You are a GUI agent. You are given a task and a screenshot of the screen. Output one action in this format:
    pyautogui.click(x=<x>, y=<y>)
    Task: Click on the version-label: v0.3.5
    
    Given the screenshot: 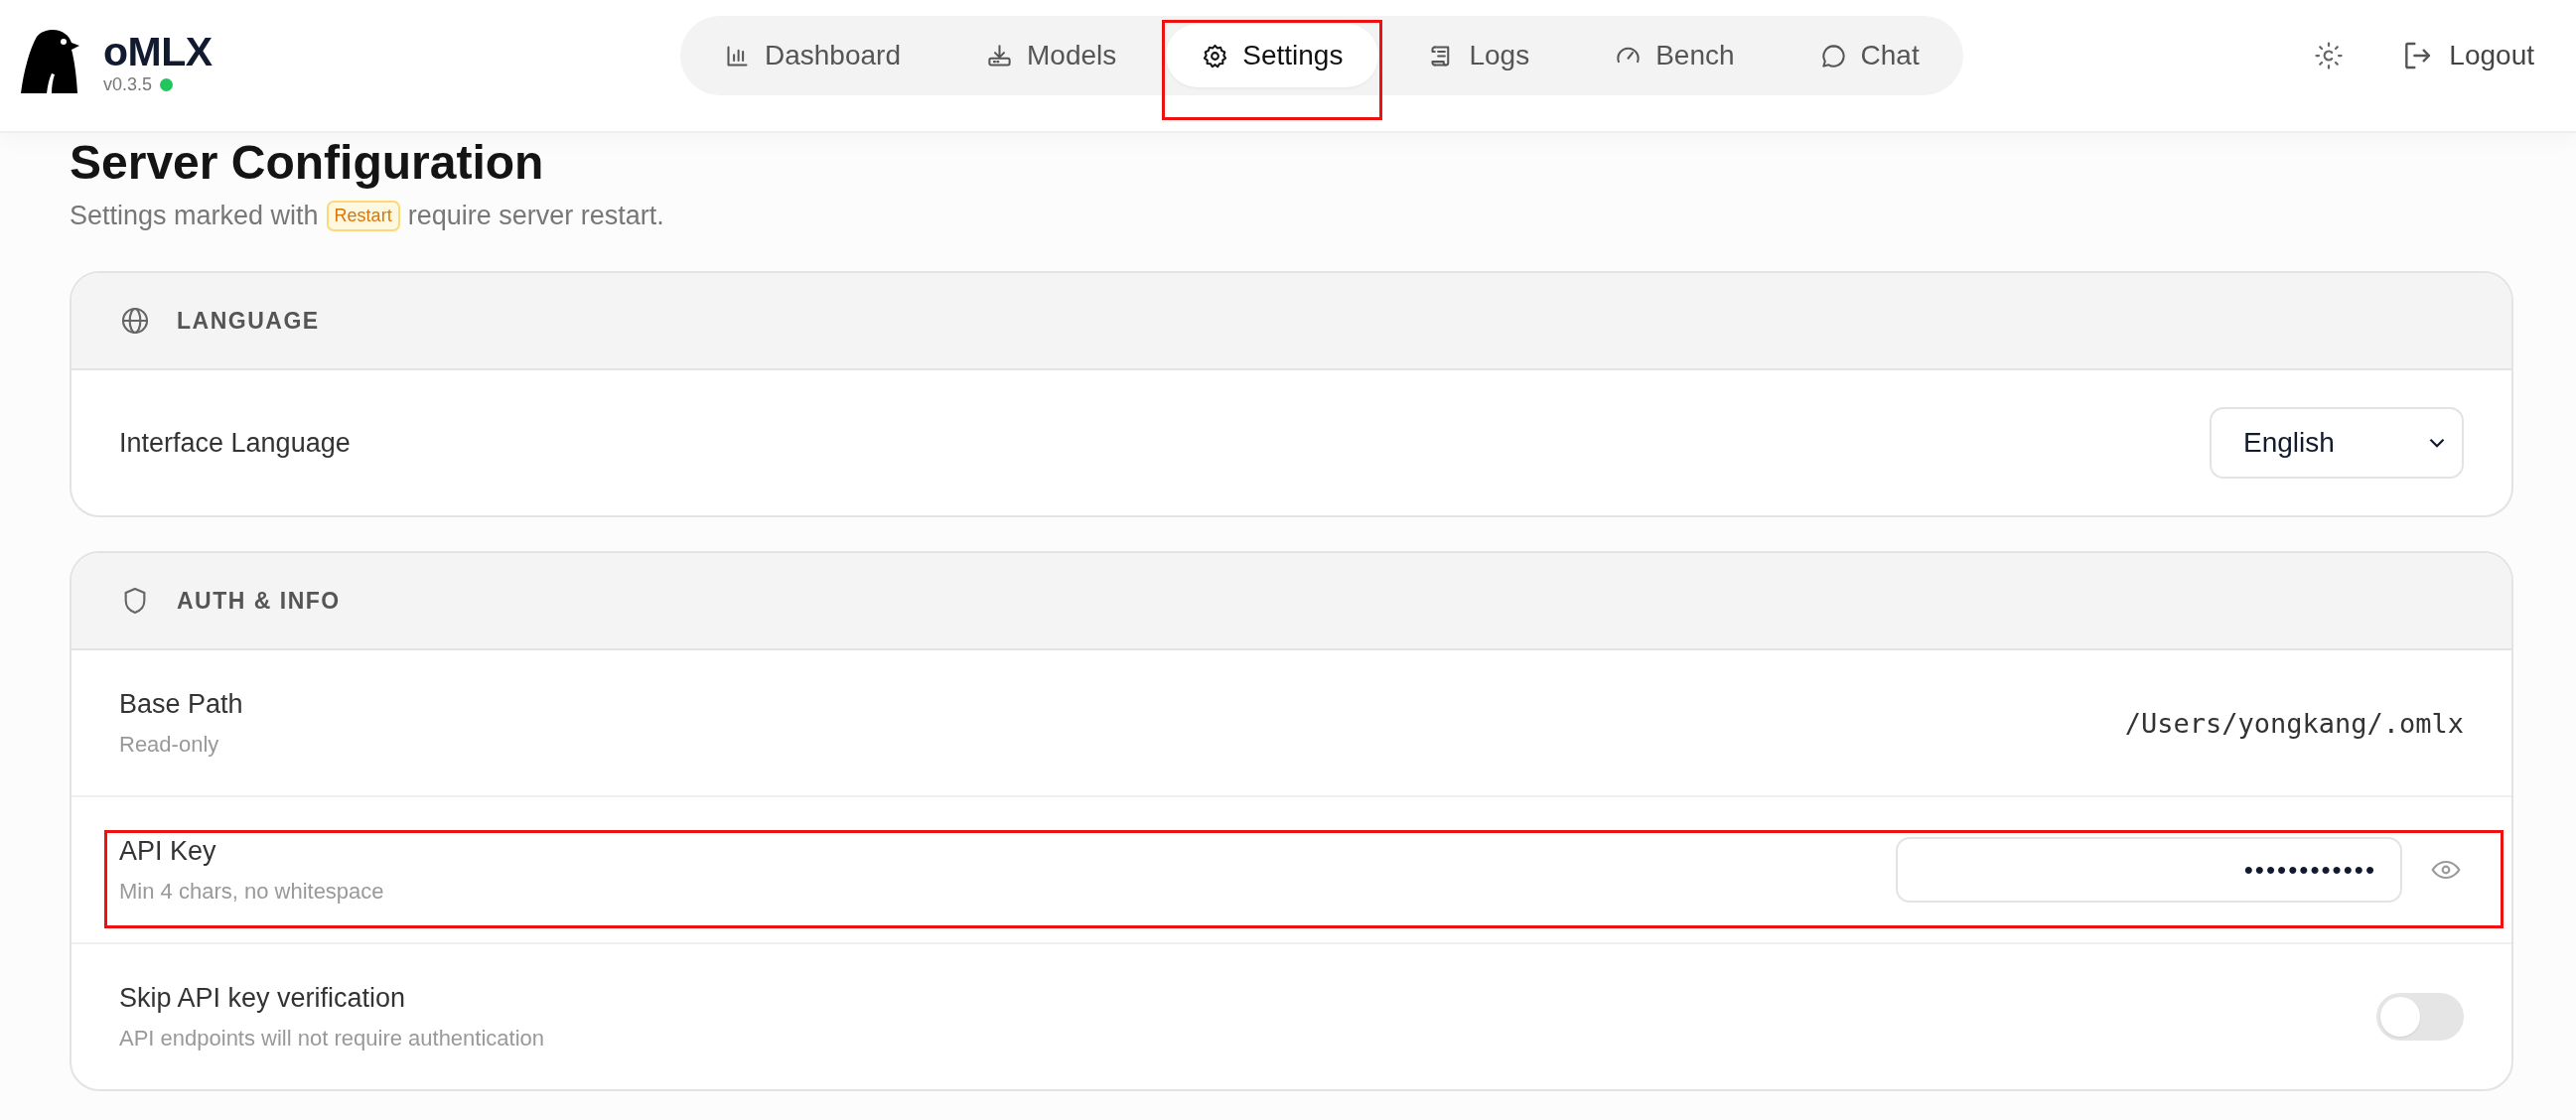 What is the action you would take?
    pyautogui.click(x=128, y=84)
    